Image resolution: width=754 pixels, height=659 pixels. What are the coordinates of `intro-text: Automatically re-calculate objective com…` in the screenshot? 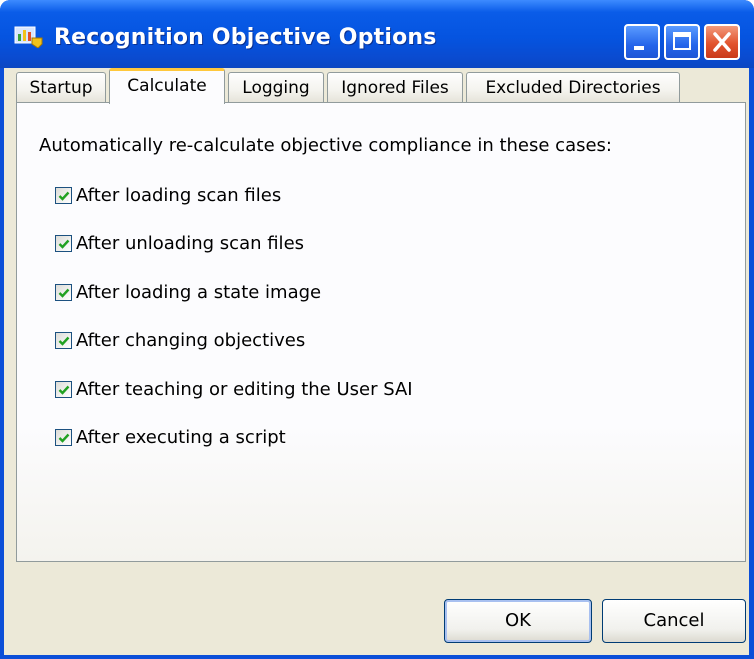 It's located at (325, 145).